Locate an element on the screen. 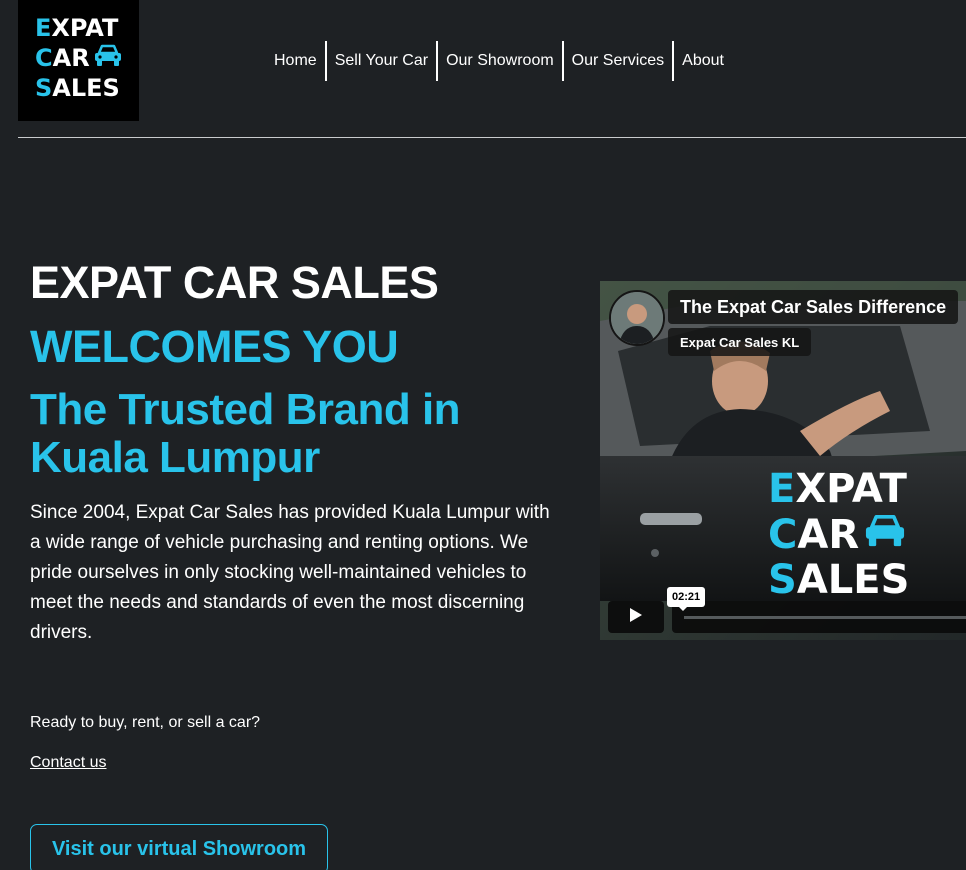 This screenshot has width=966, height=870. header-divider is located at coordinates (492, 137).